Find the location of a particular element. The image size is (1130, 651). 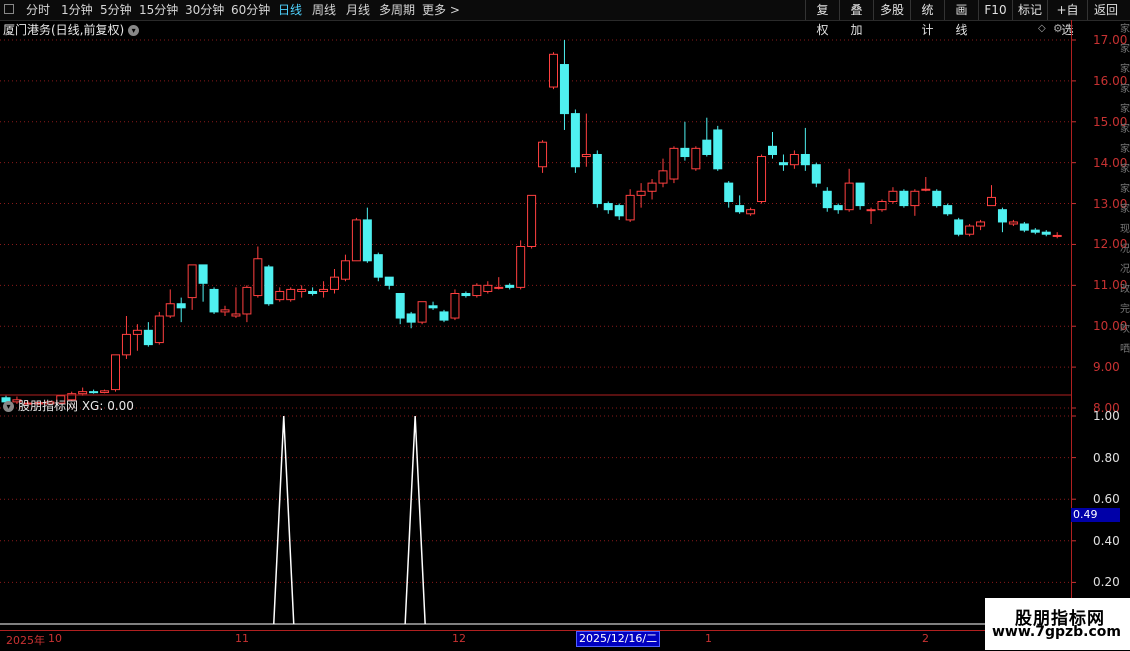

indicator-label: 股朋指标网 XG: 0.00 is located at coordinates (76, 406).